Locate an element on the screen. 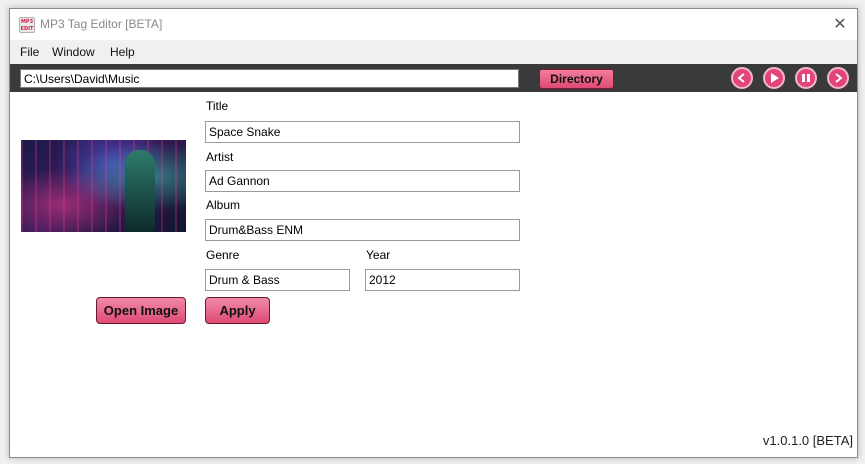 The image size is (865, 464). title-label: Title is located at coordinates (217, 106).